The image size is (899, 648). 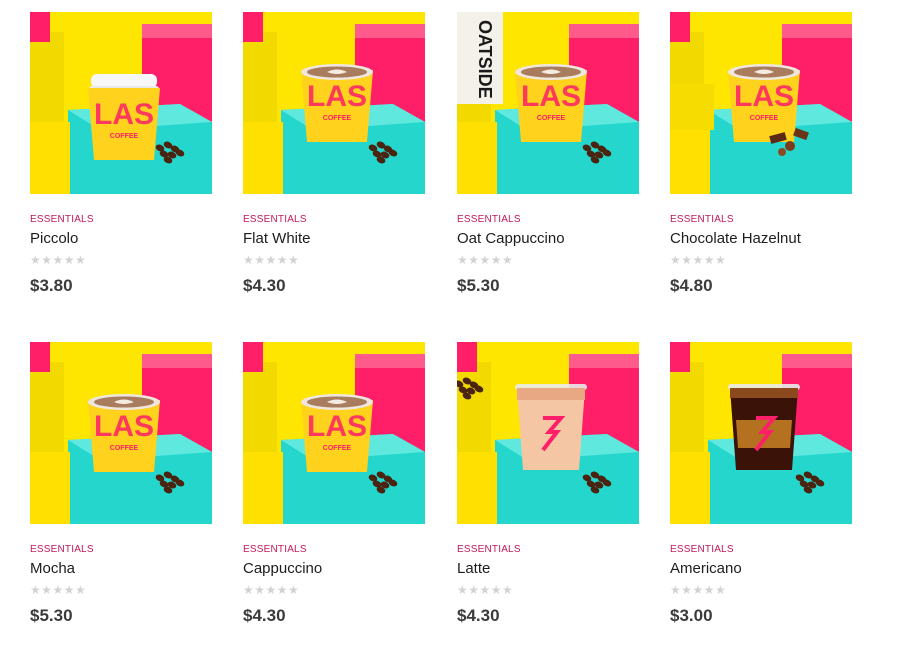 I want to click on iced-latte-cup-icon, so click(x=548, y=433).